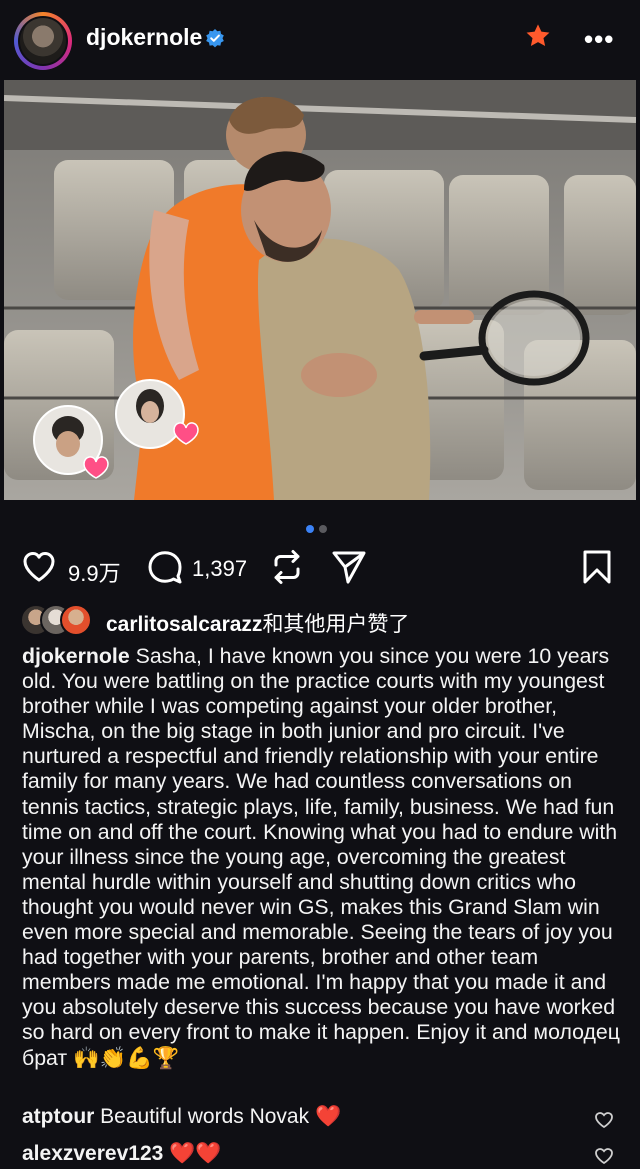 This screenshot has height=1169, width=640. What do you see at coordinates (205, 1116) in the screenshot?
I see `comment-text: Beautiful words Novak` at bounding box center [205, 1116].